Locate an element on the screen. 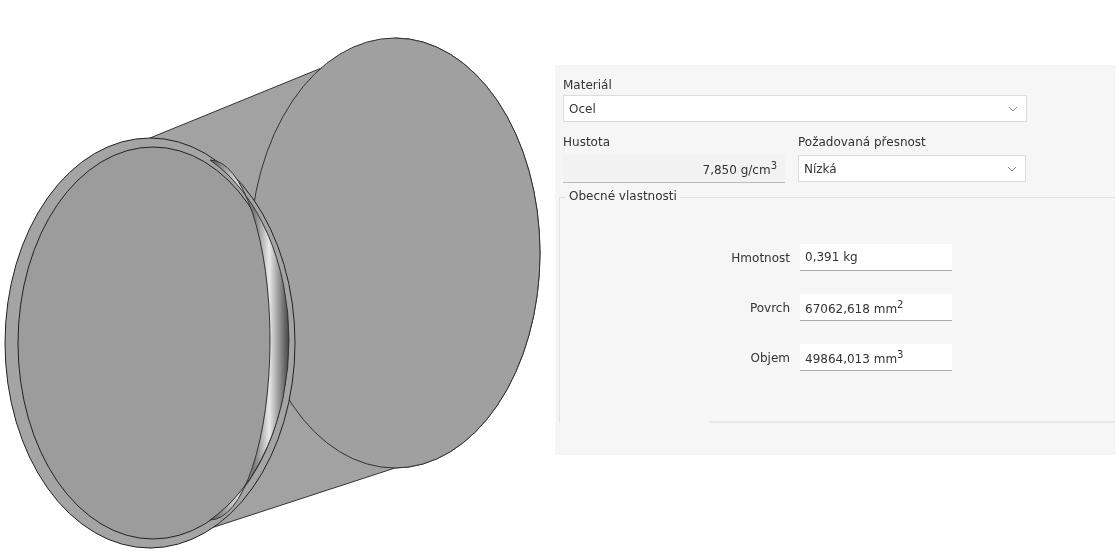  density-field: 7,850 g/cm$^{3}$ is located at coordinates (674, 169).